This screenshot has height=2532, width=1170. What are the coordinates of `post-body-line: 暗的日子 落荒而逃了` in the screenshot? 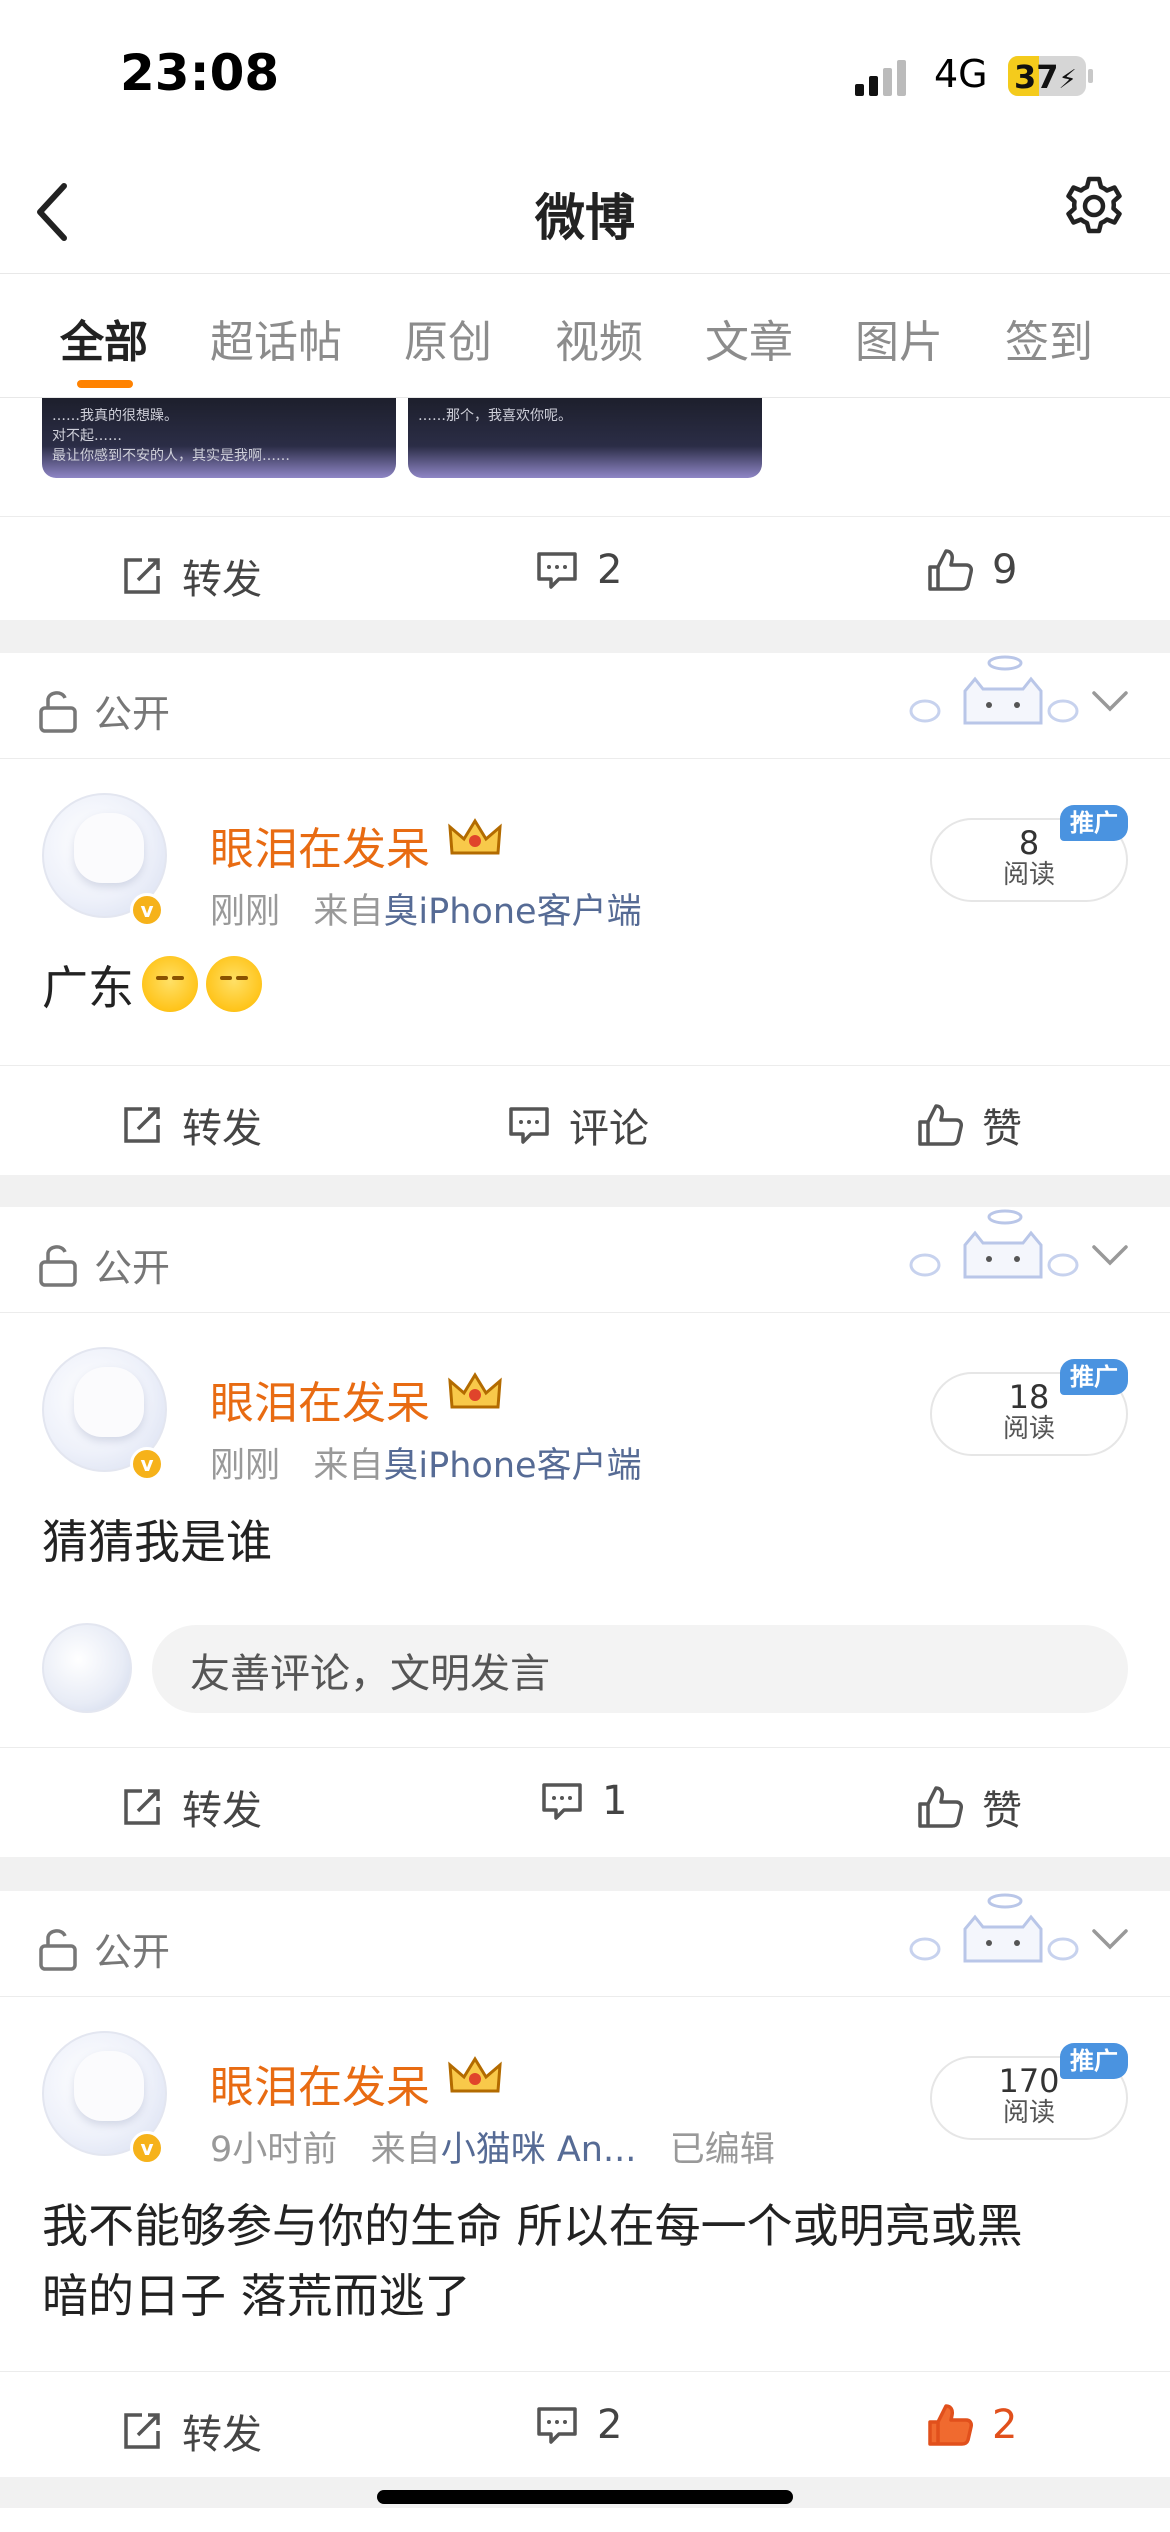 It's located at (256, 2296).